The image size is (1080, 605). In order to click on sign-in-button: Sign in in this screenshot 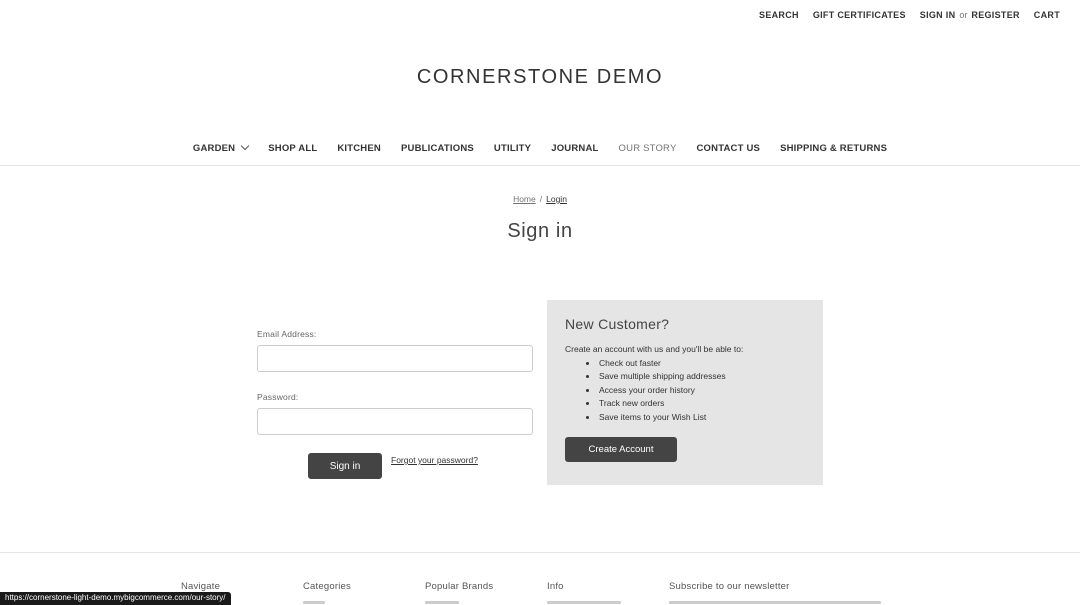, I will do `click(345, 466)`.